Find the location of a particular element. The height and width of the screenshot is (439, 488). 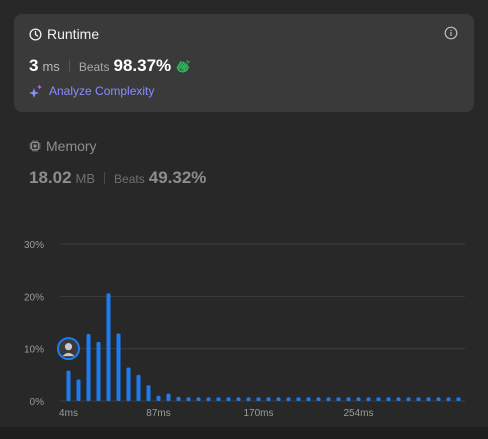

x-tick-label: 4ms is located at coordinates (68, 413).